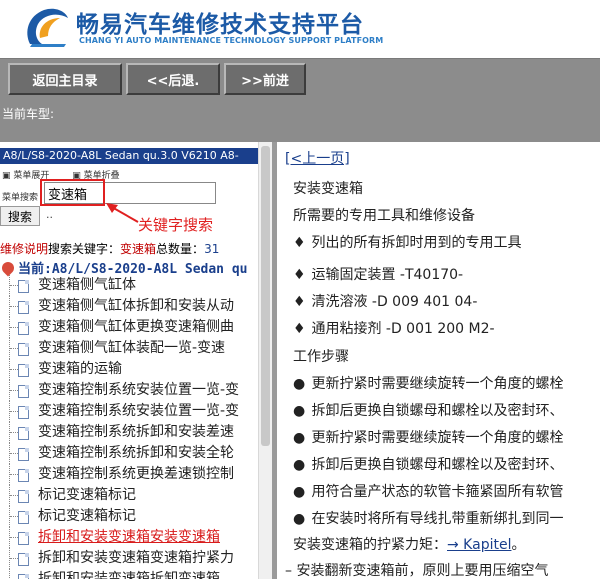 This screenshot has height=579, width=600. I want to click on search-info-line: 维修说明搜索关键字：变速箱总数量：31, so click(109, 248).